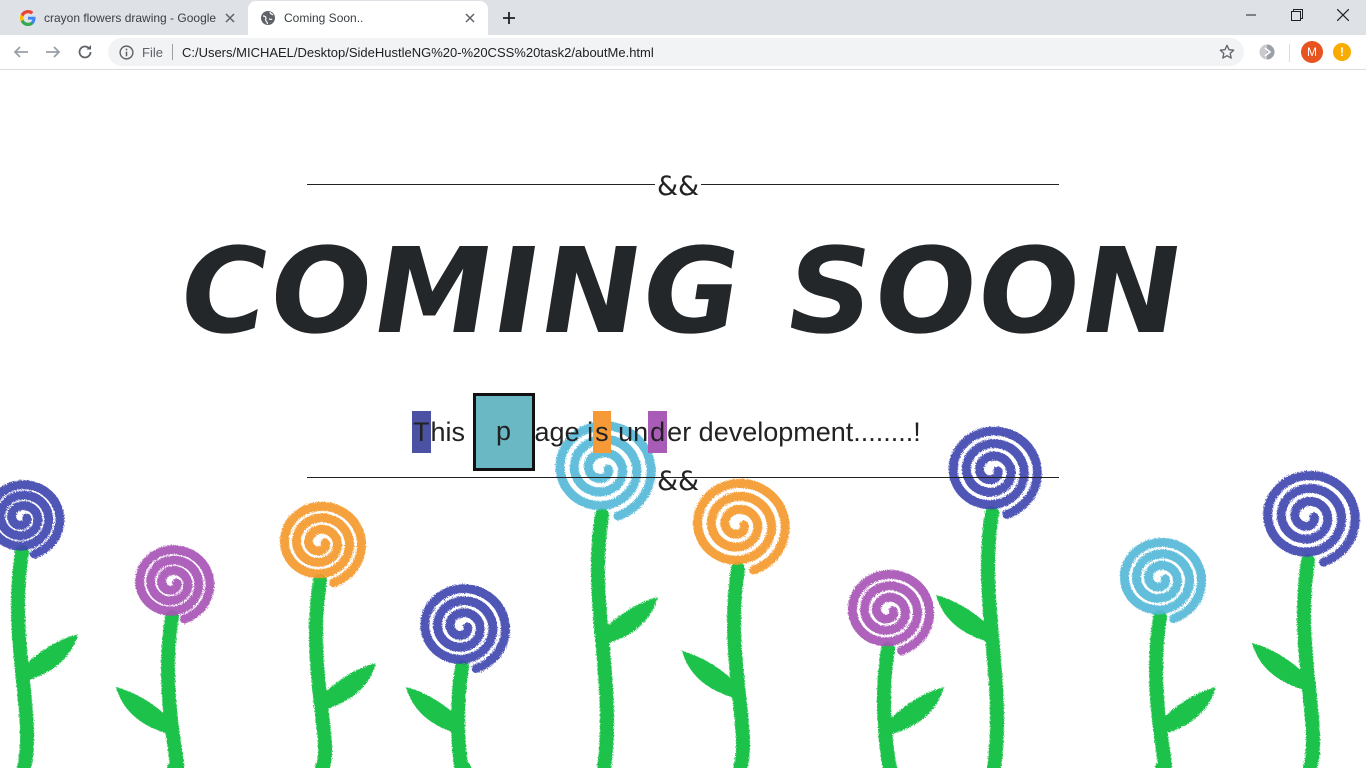 This screenshot has width=1366, height=768. What do you see at coordinates (28, 17) in the screenshot?
I see `google-icon` at bounding box center [28, 17].